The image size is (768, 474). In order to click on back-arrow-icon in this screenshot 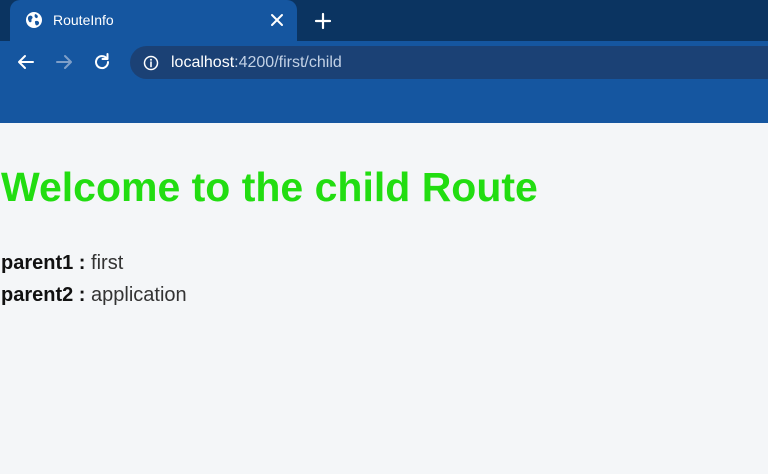, I will do `click(26, 62)`.